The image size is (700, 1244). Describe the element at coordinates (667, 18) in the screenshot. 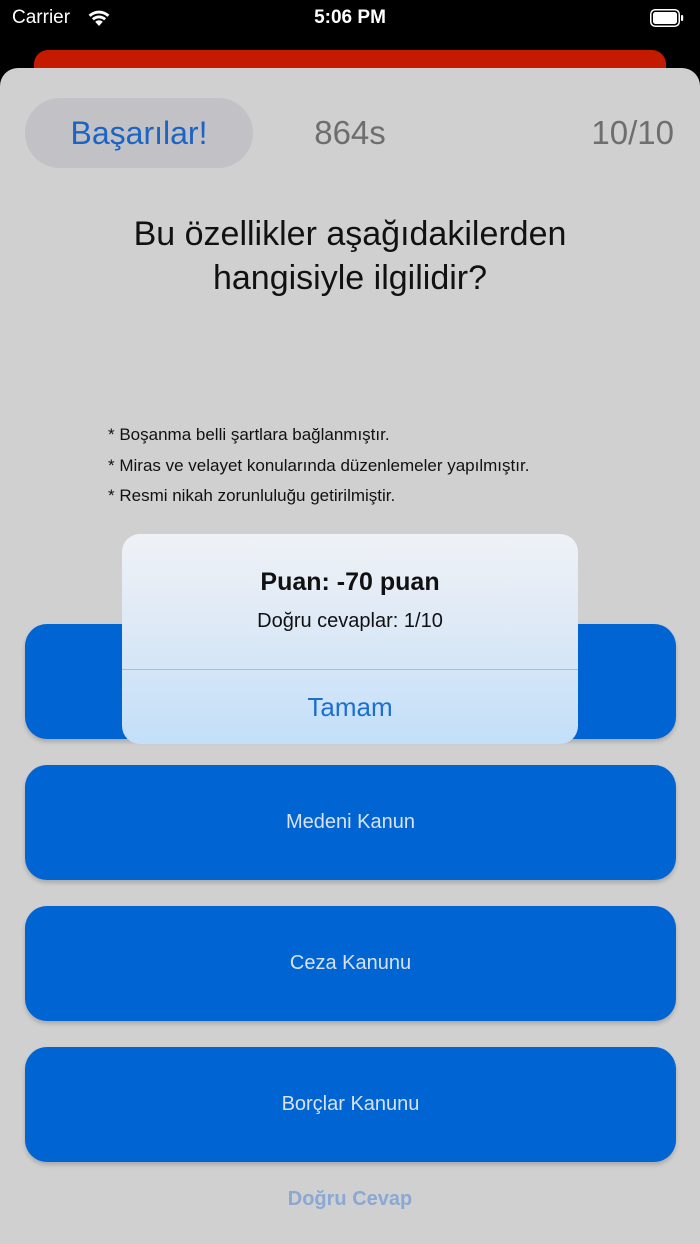

I see `battery-icon` at that location.